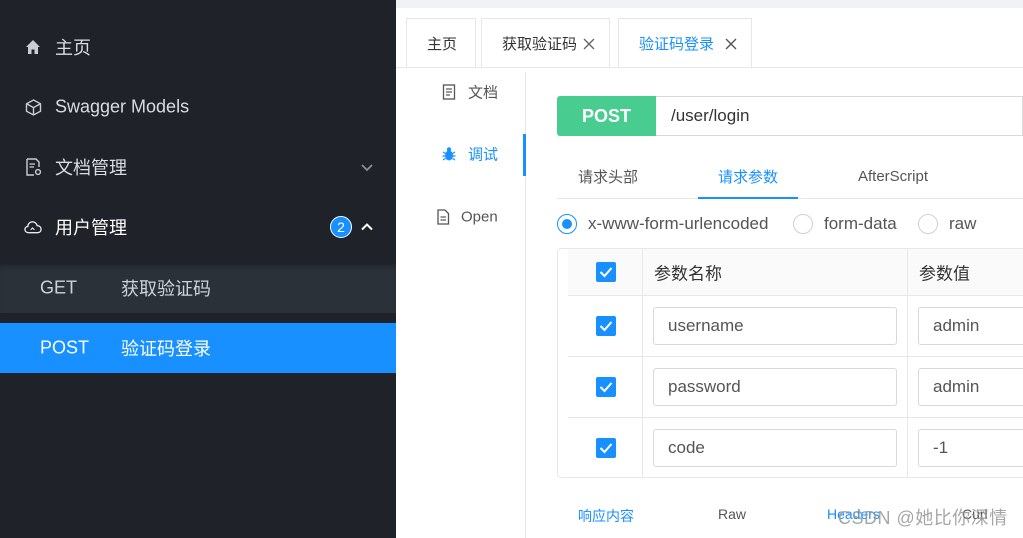  I want to click on param-value-input: -1, so click(970, 448).